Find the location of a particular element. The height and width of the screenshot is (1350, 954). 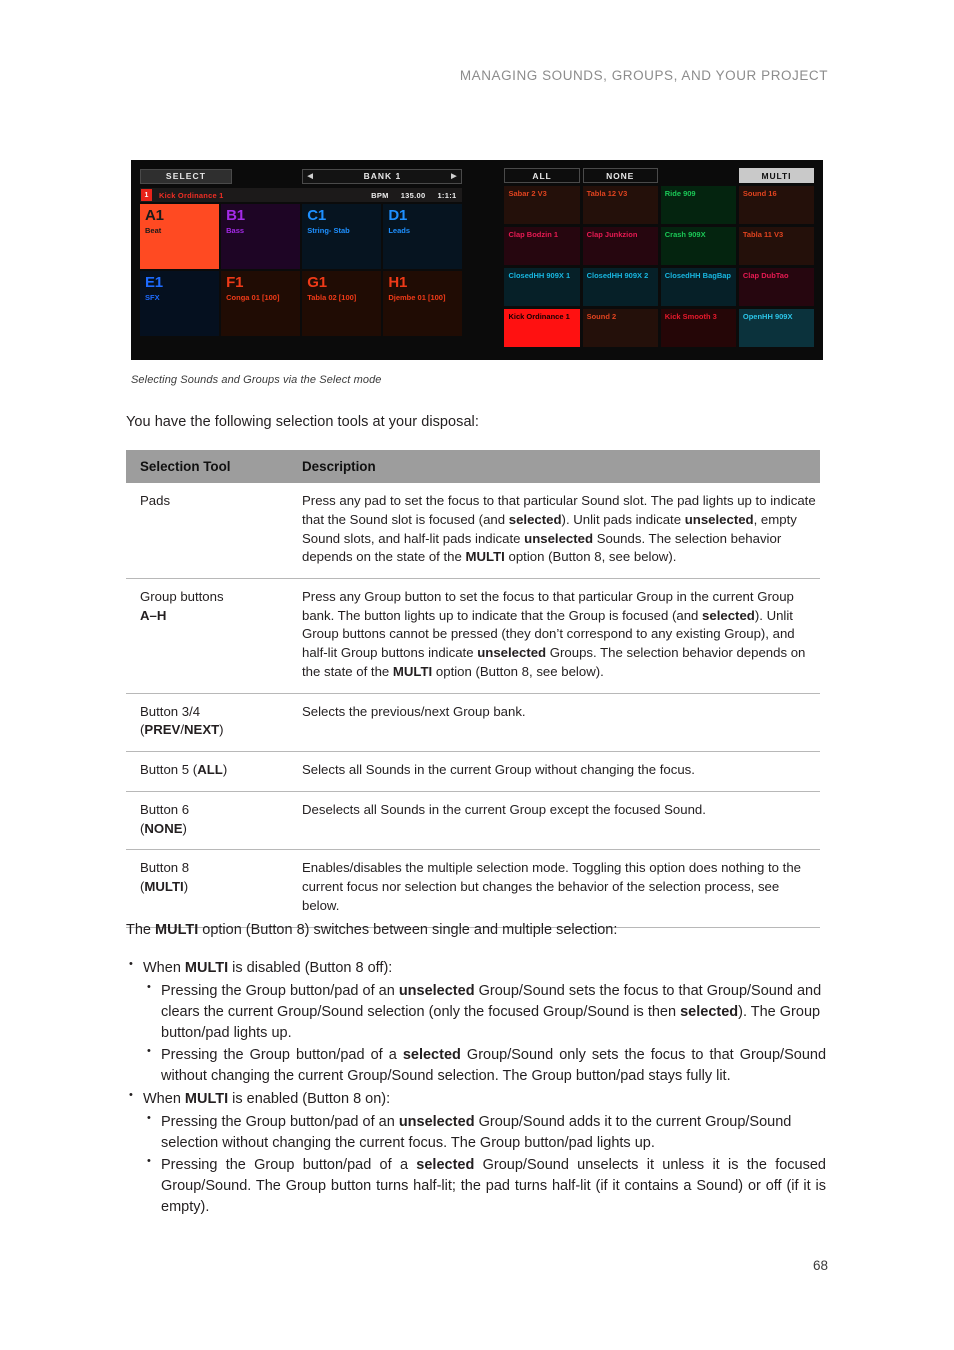

group-pad-e1: E1 SFX is located at coordinates (180, 303).